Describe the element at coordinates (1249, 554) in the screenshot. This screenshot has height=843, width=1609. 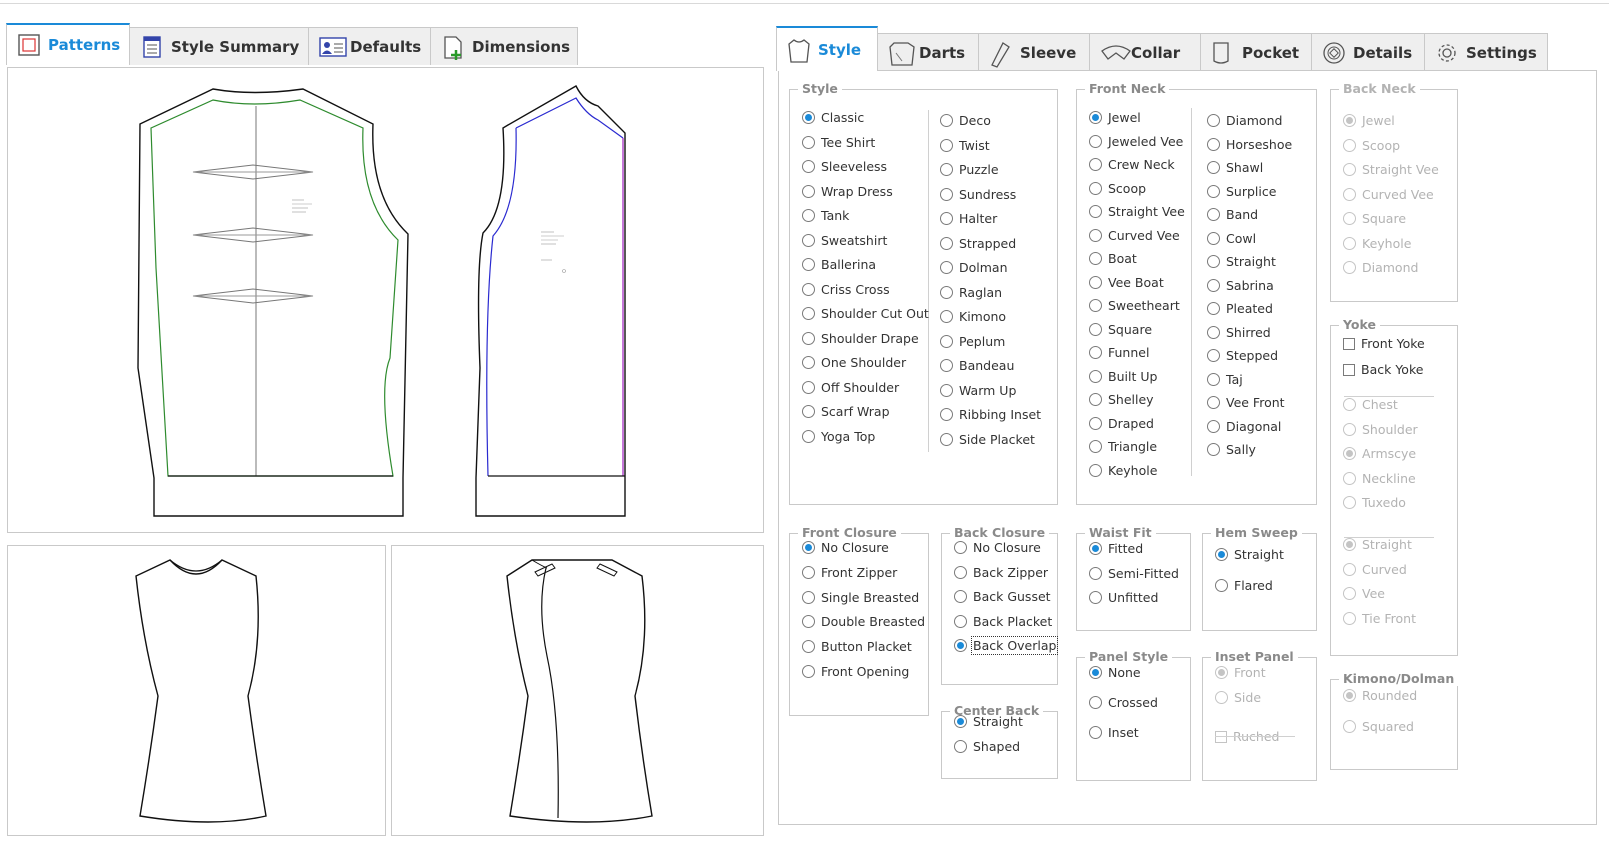
I see `hem-sweep-option-straight: Straight` at that location.